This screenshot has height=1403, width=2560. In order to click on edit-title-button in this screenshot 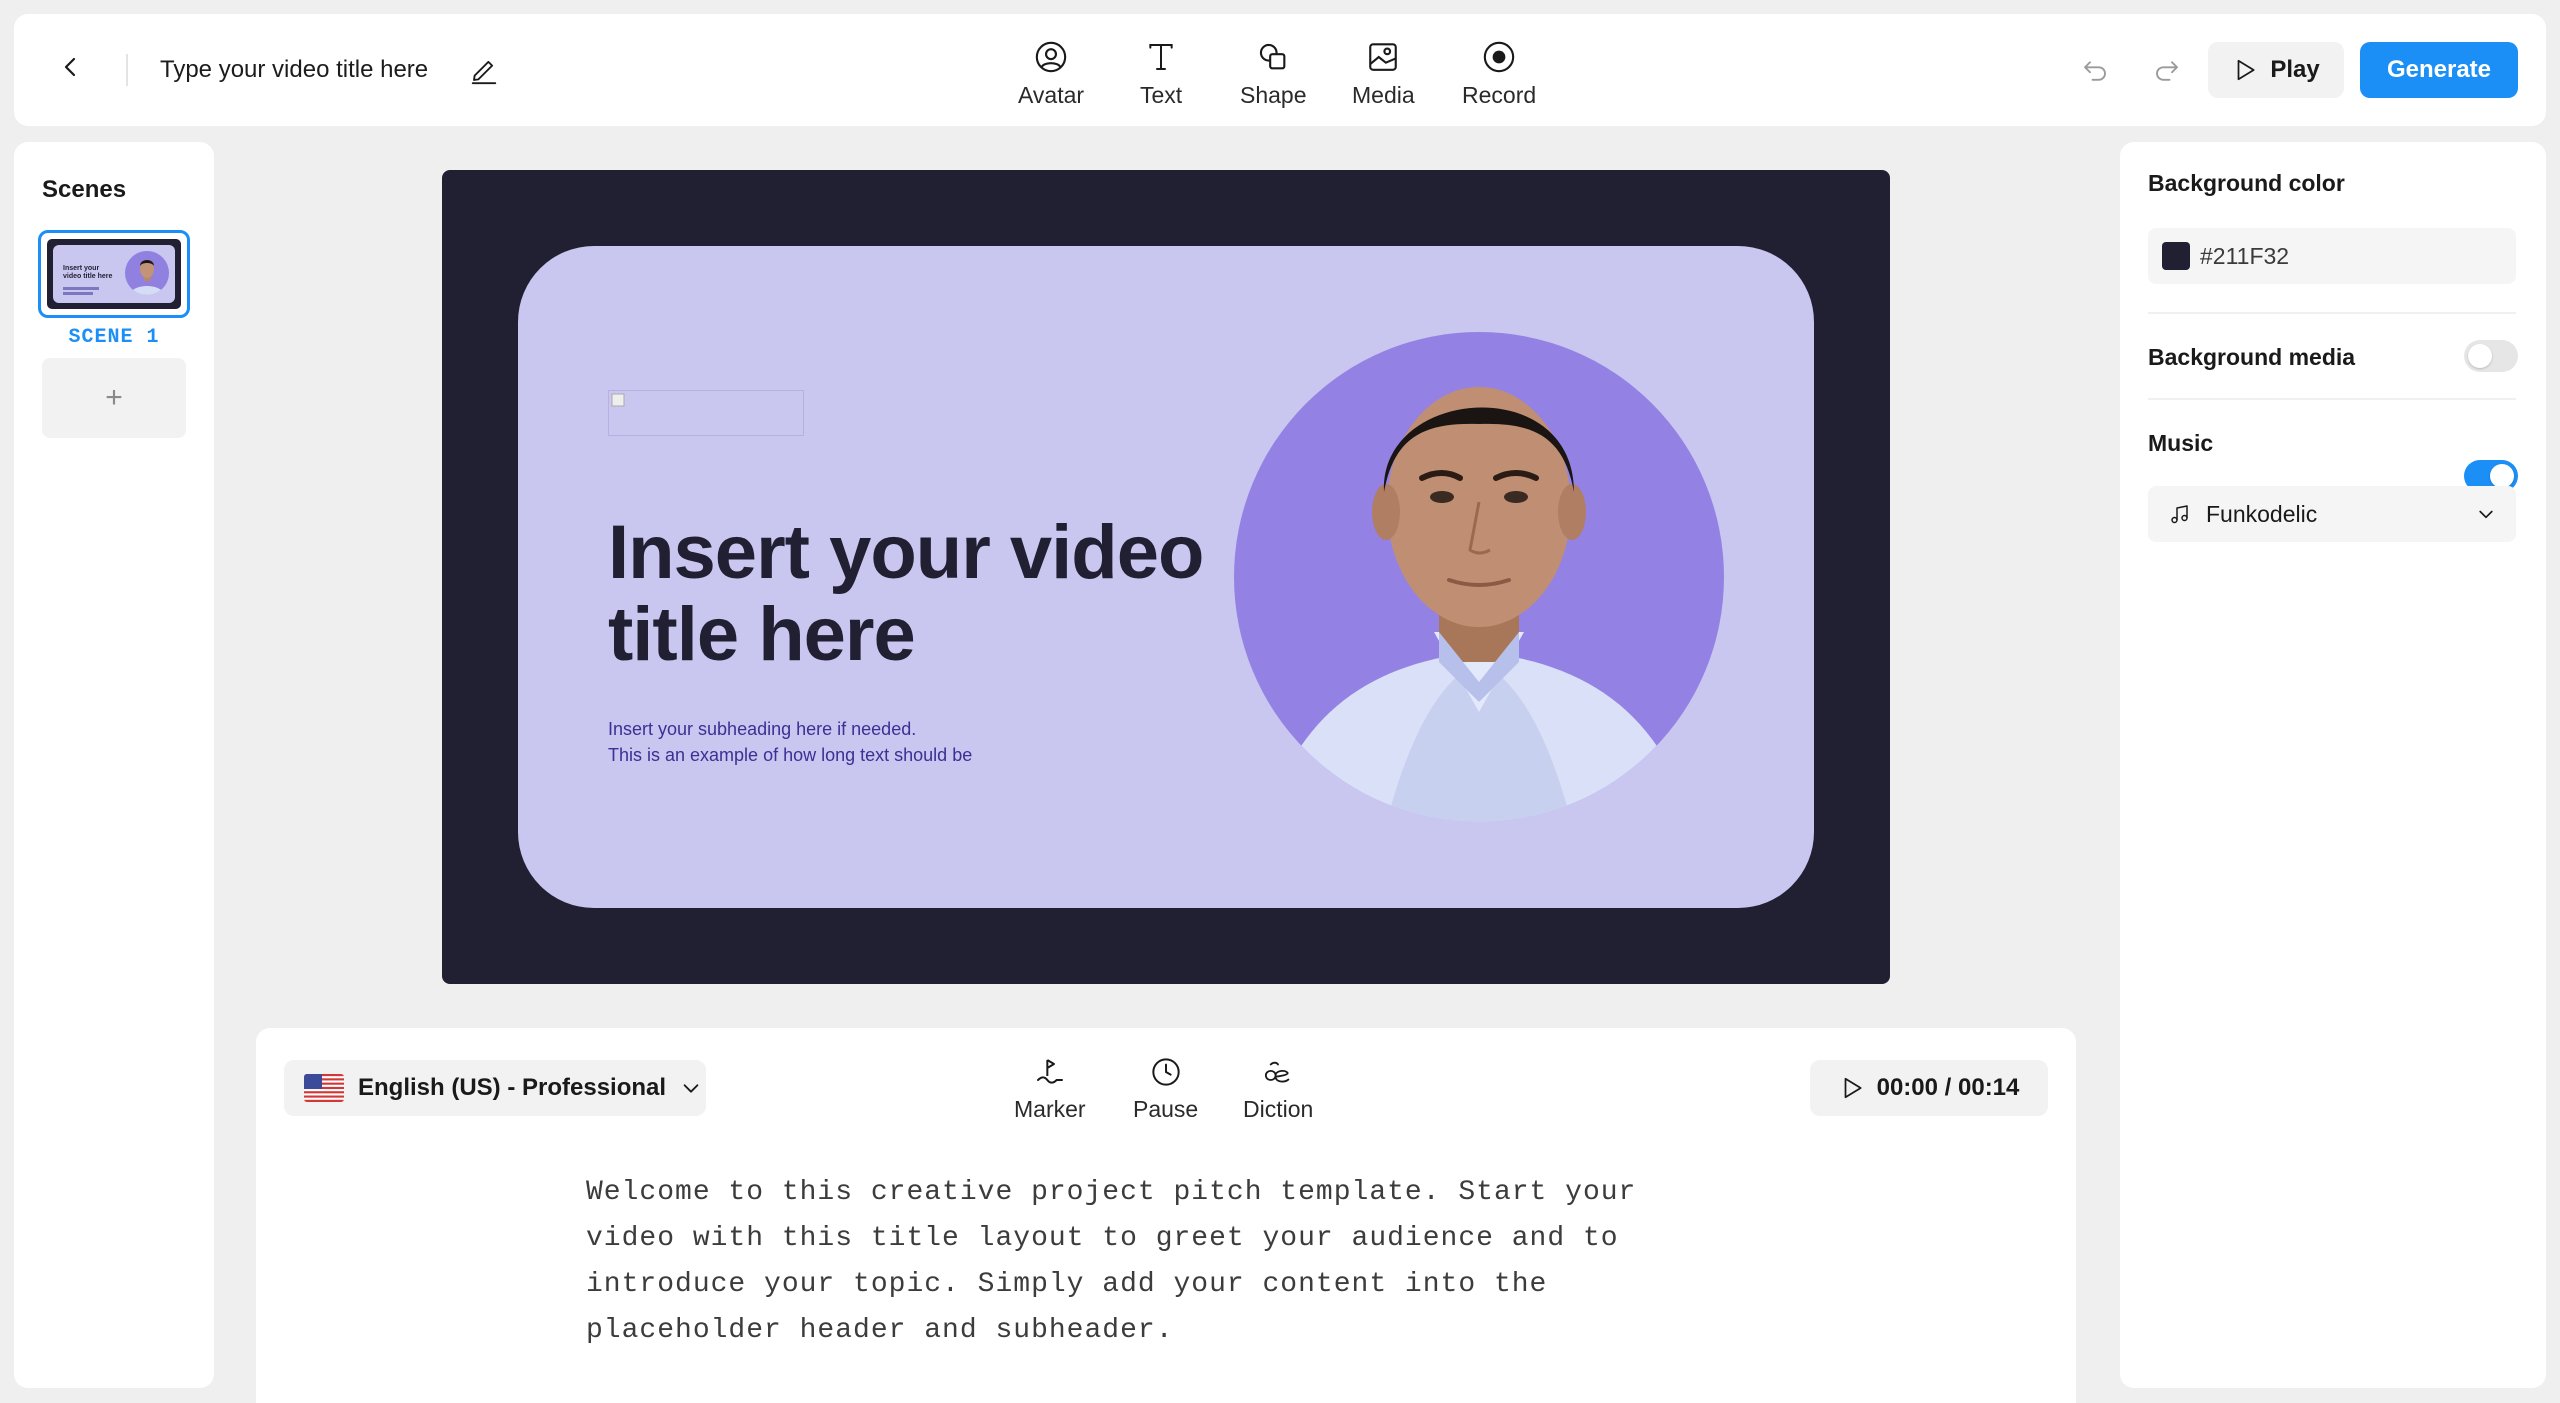, I will do `click(484, 70)`.